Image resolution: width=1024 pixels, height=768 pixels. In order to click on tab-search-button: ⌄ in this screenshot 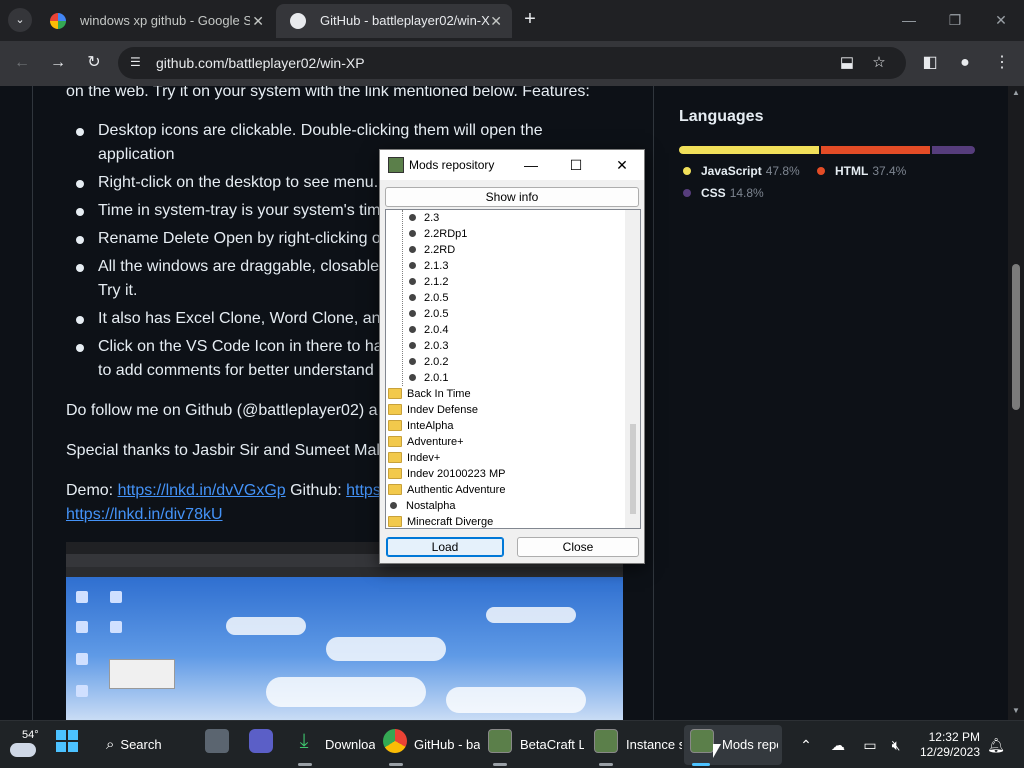, I will do `click(20, 20)`.